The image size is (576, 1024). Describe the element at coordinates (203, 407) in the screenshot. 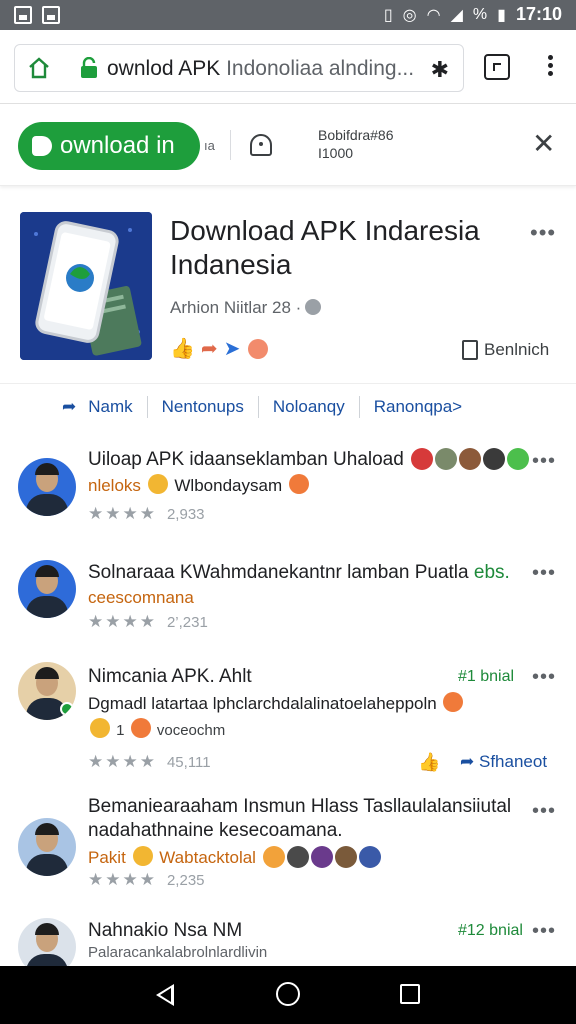

I see `tab-2: Nentonups` at that location.